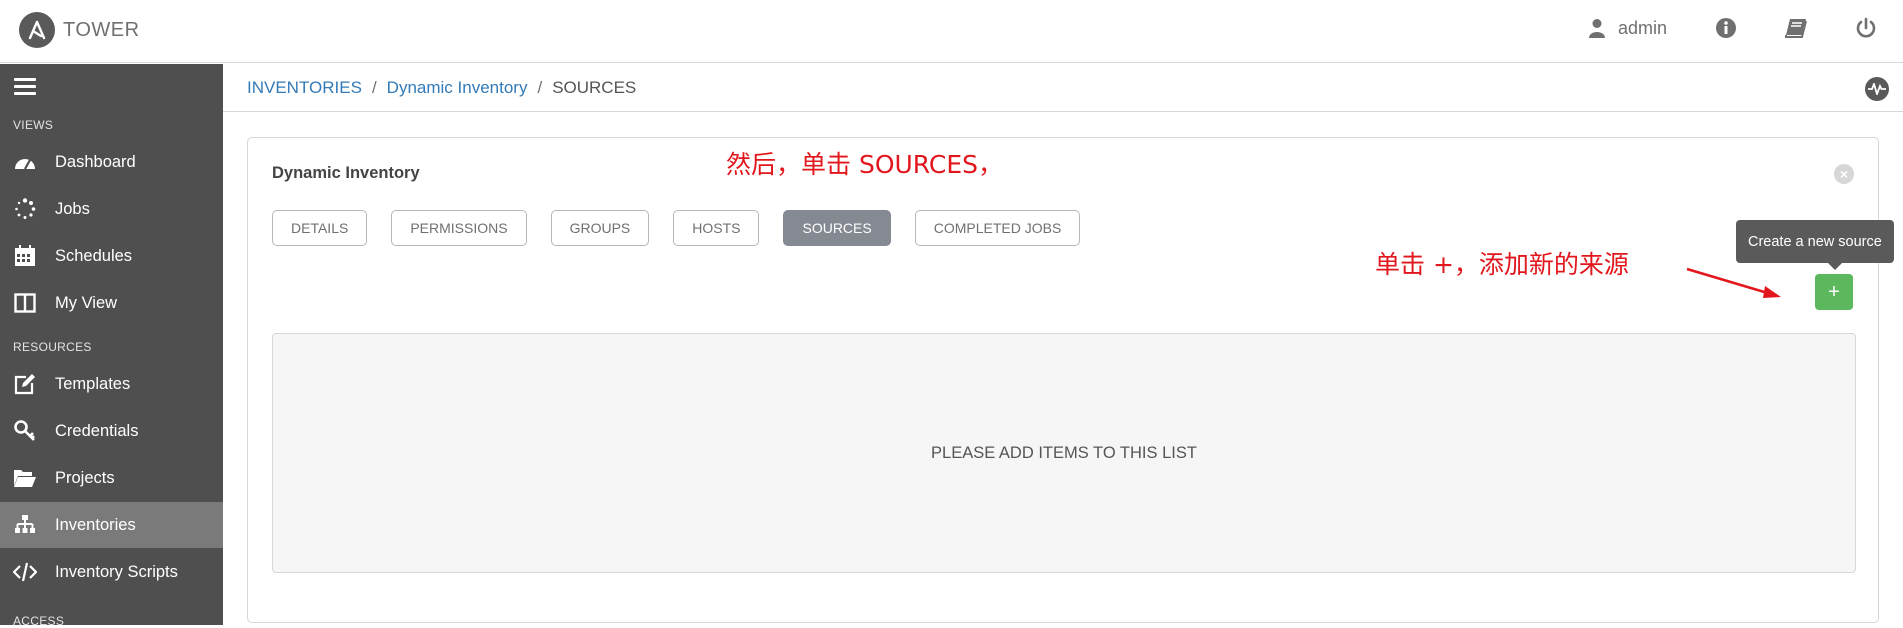 Image resolution: width=1903 pixels, height=628 pixels. What do you see at coordinates (1642, 27) in the screenshot?
I see `username: admin` at bounding box center [1642, 27].